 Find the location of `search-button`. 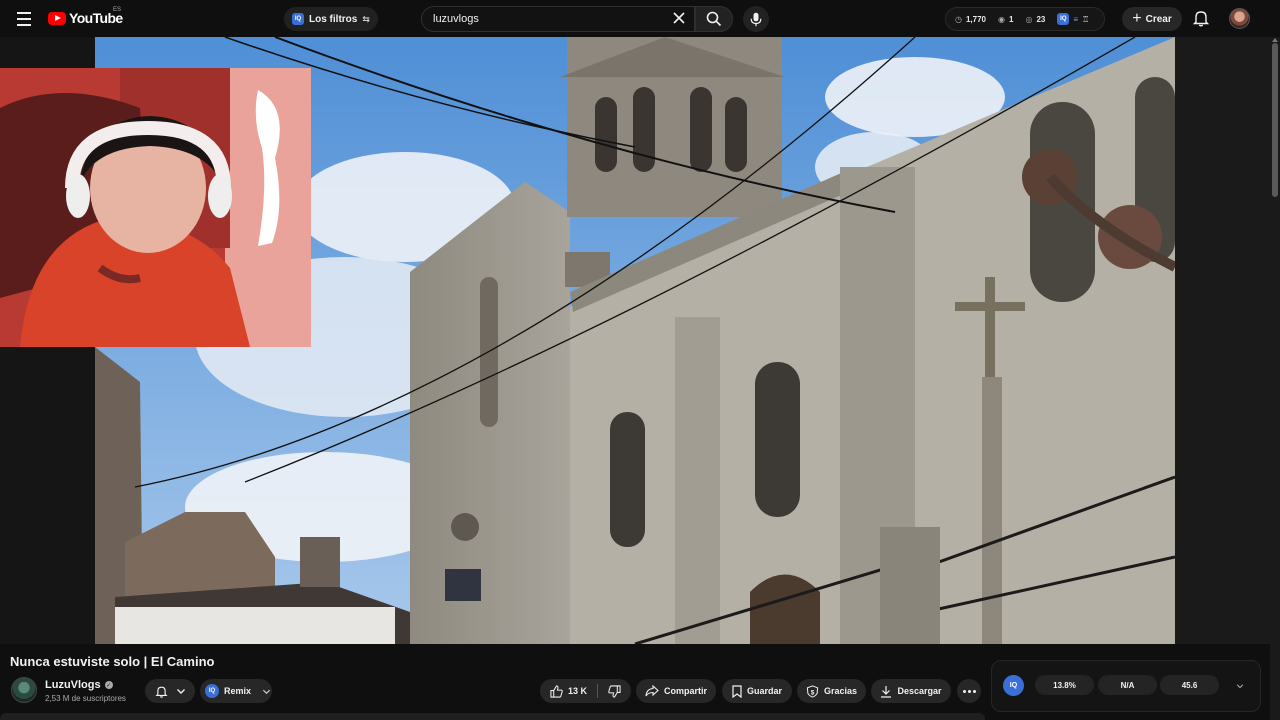

search-button is located at coordinates (714, 19).